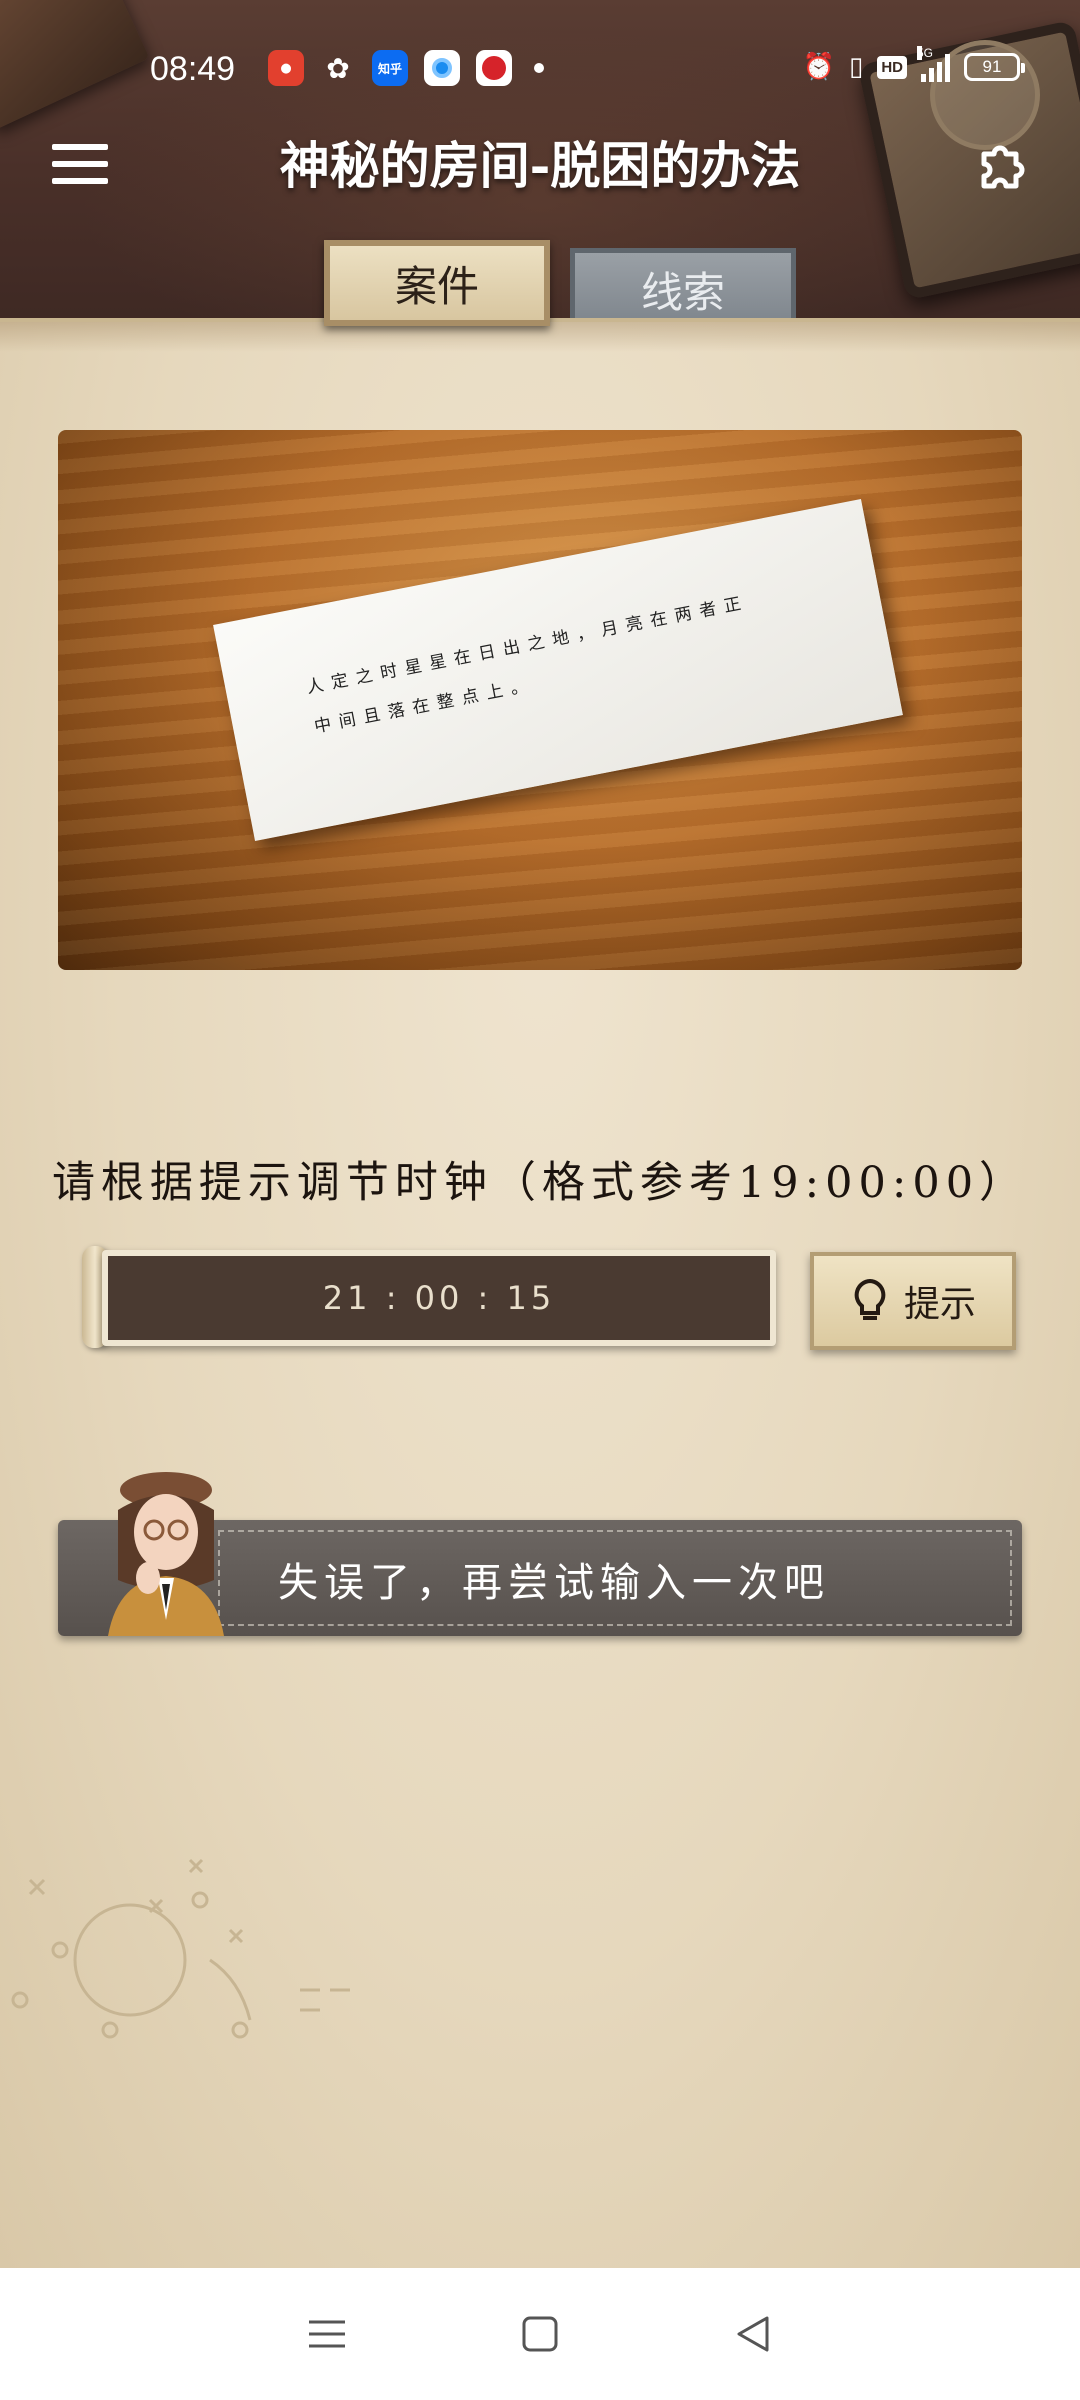  I want to click on wechat-icon: ✿, so click(338, 68).